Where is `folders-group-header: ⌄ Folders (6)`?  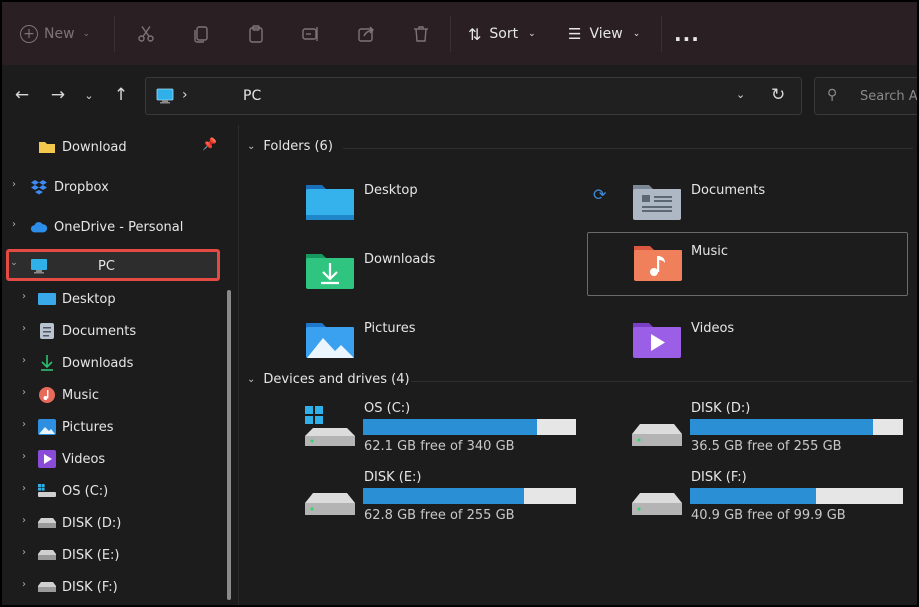 folders-group-header: ⌄ Folders (6) is located at coordinates (290, 146).